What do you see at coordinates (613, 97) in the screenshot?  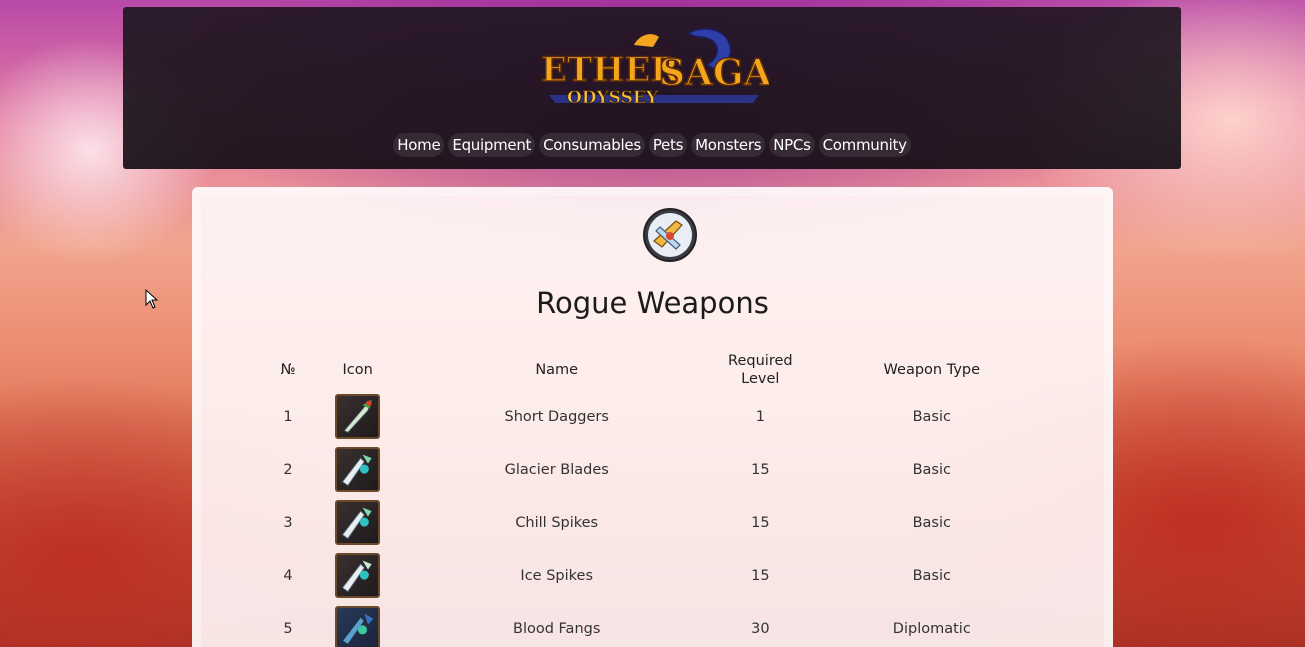 I see `svg-text: ODYSSEY` at bounding box center [613, 97].